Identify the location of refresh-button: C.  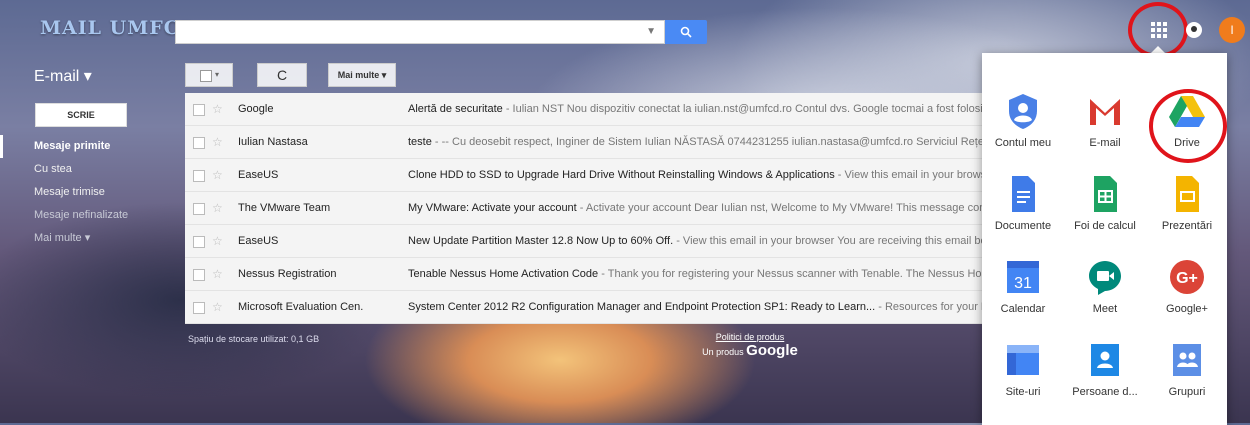
(282, 75).